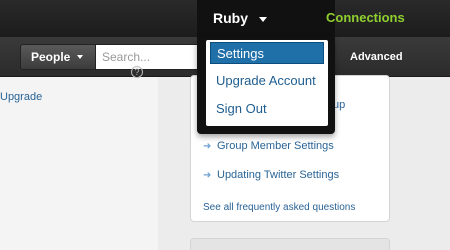 This screenshot has height=250, width=450. I want to click on search-scope-label: People, so click(50, 57).